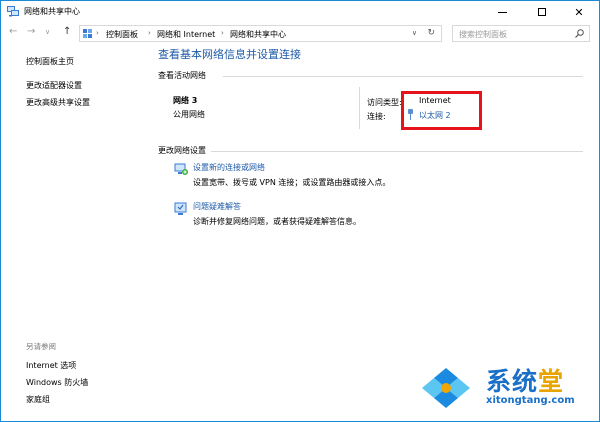  What do you see at coordinates (47, 32) in the screenshot?
I see `recent-locations-chevron-icon: ∨` at bounding box center [47, 32].